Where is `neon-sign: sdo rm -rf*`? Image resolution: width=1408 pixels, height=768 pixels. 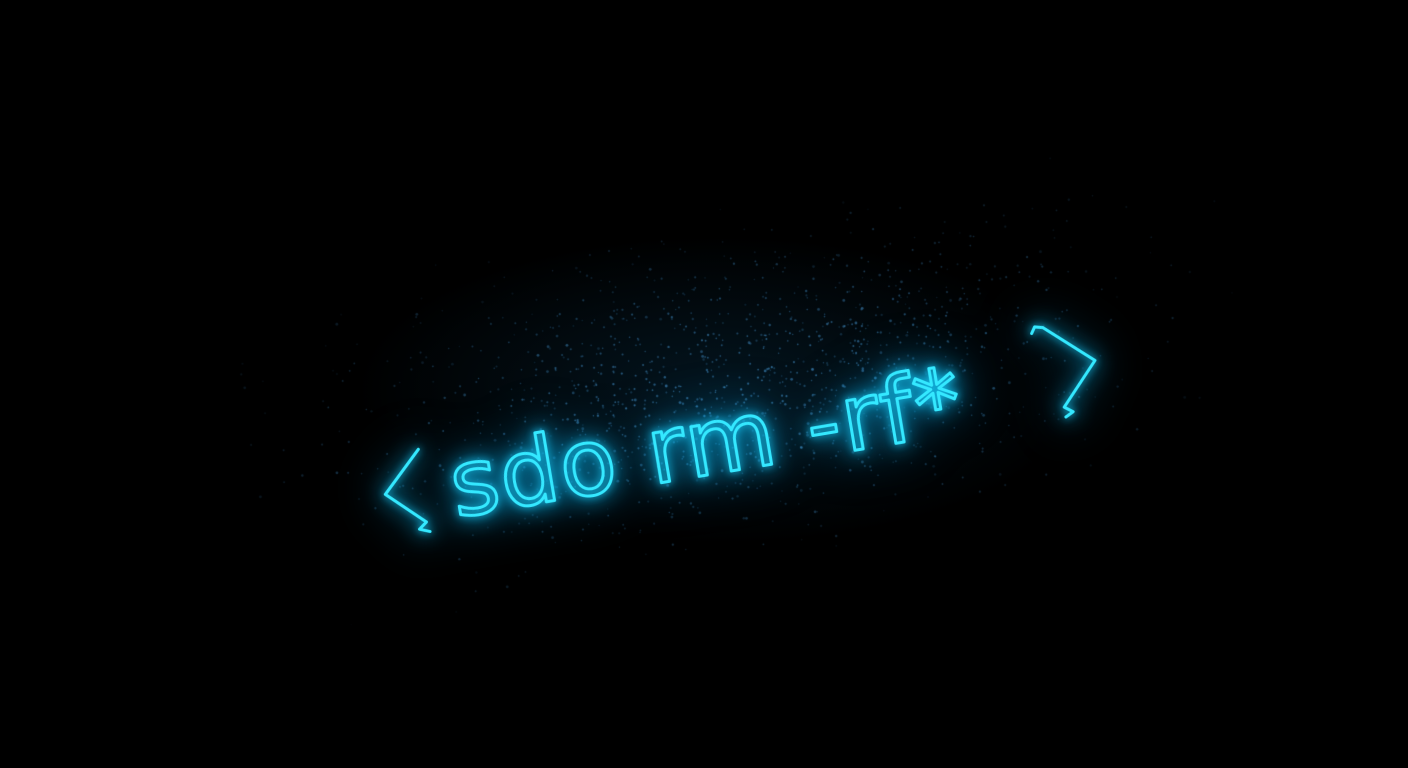
neon-sign: sdo rm -rf* is located at coordinates (740, 432).